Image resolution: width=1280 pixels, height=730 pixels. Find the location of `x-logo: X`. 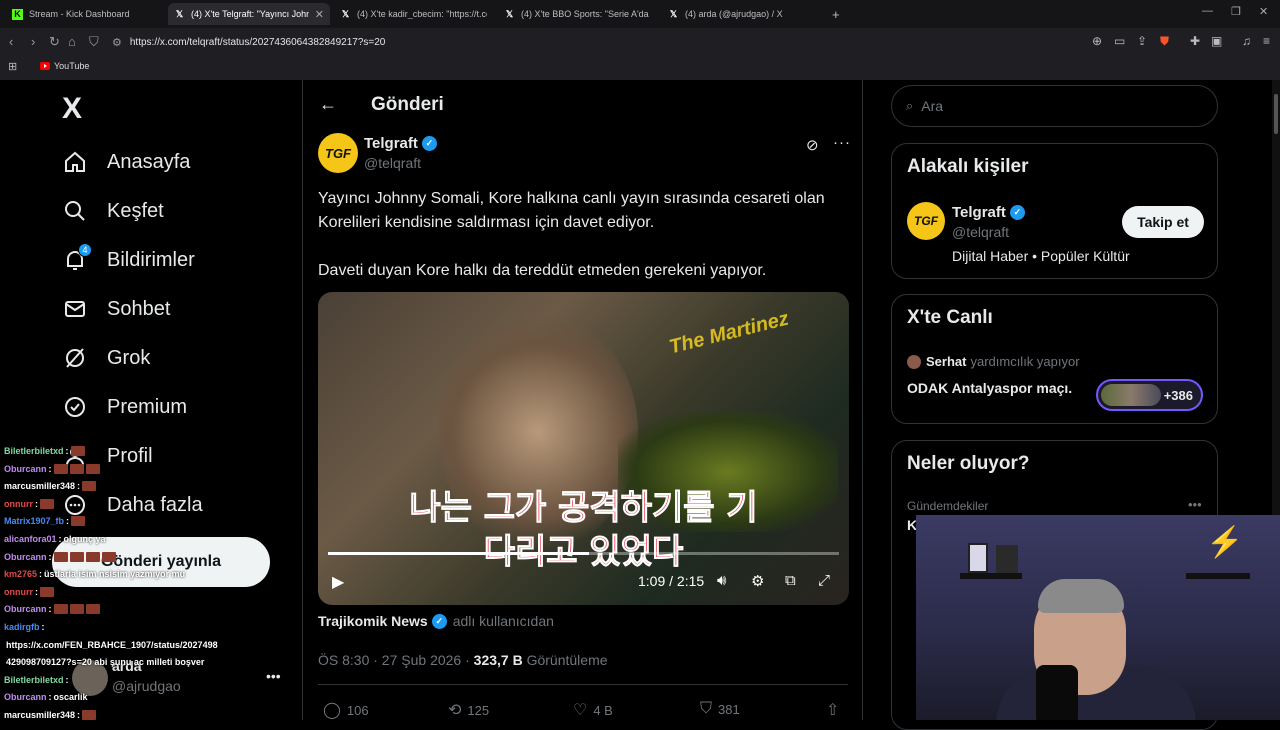

x-logo: X is located at coordinates (72, 109).